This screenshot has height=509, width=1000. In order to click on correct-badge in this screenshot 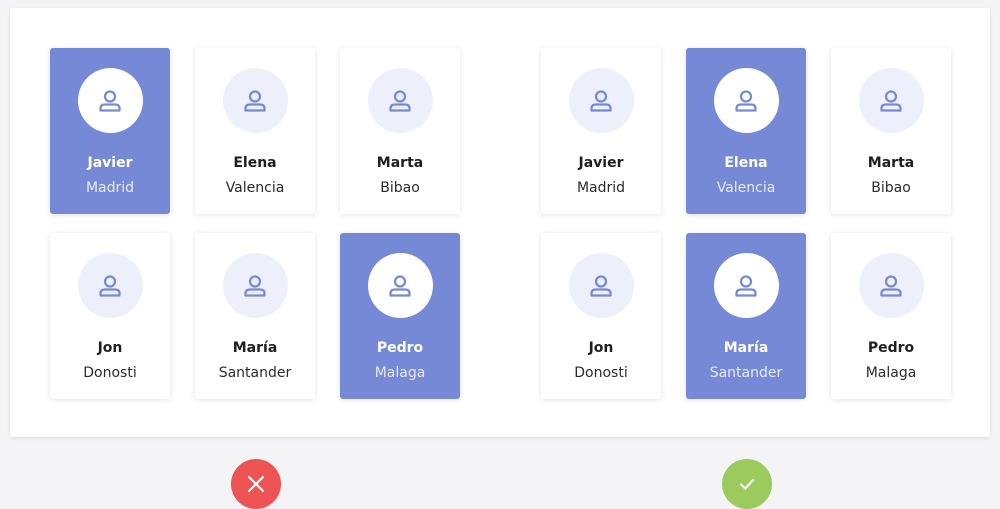, I will do `click(747, 484)`.